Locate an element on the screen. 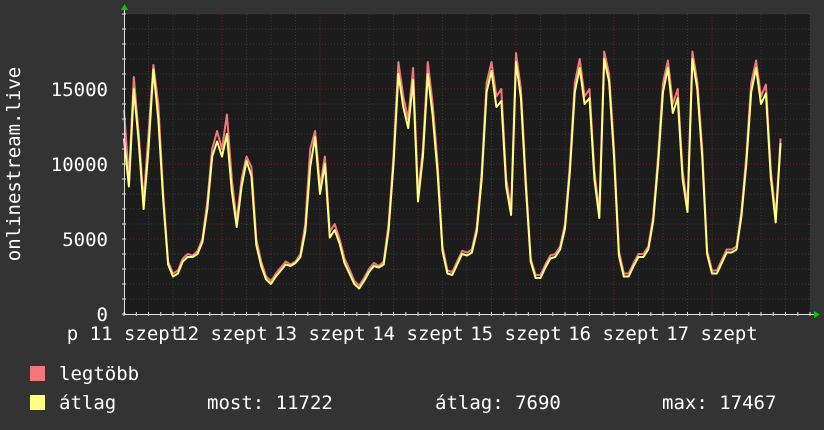 The height and width of the screenshot is (430, 824). x-tick-label: 12 szept is located at coordinates (222, 334).